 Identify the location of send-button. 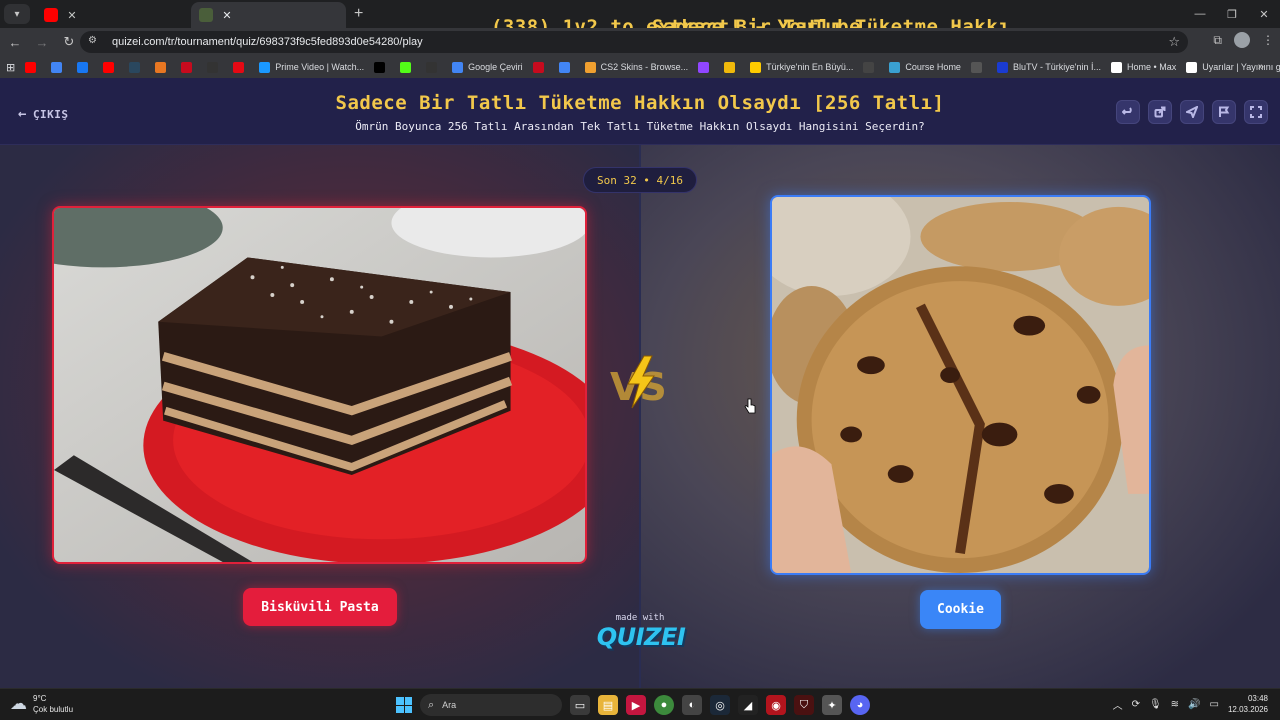
(1192, 112).